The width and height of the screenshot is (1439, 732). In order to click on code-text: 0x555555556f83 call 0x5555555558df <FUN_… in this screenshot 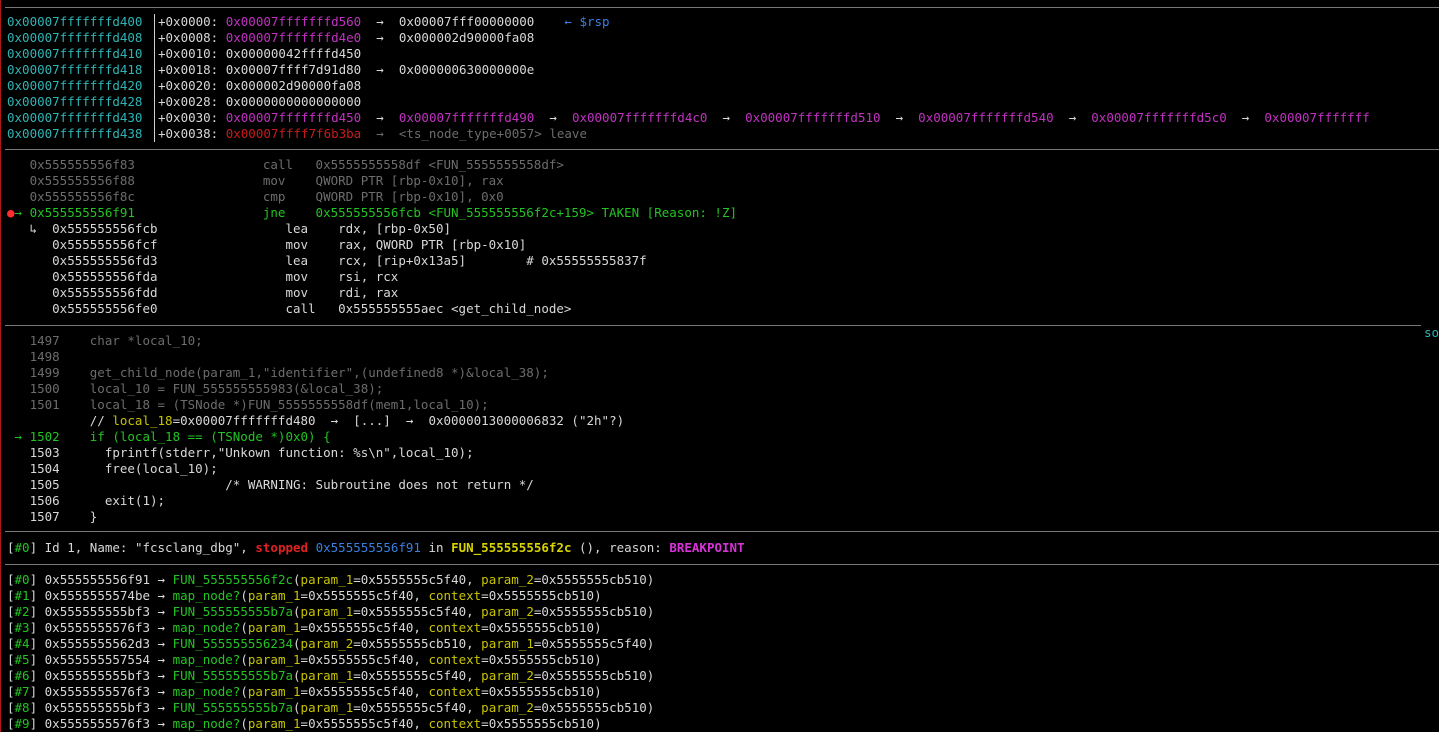, I will do `click(285, 164)`.